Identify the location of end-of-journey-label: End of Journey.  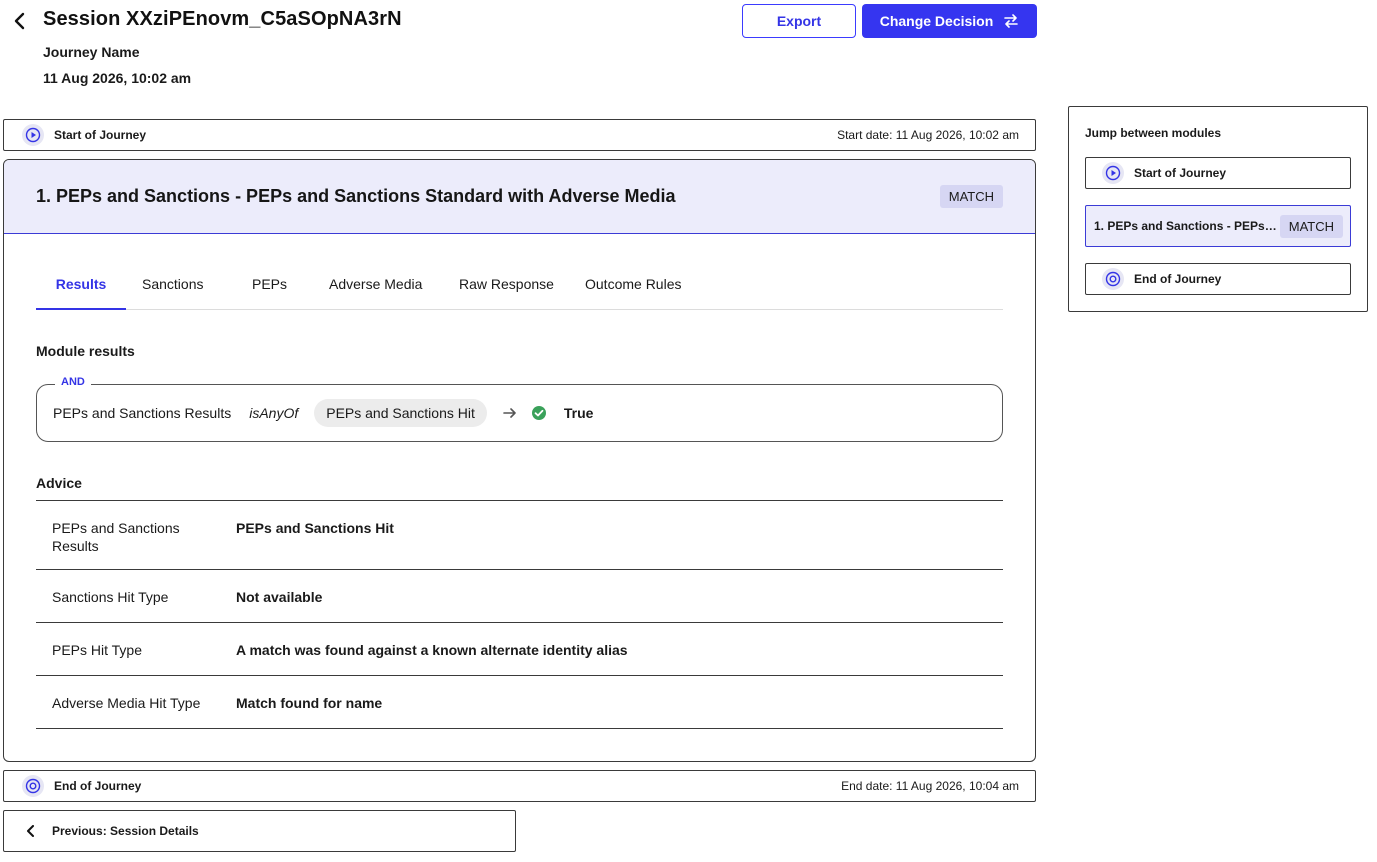
(98, 786).